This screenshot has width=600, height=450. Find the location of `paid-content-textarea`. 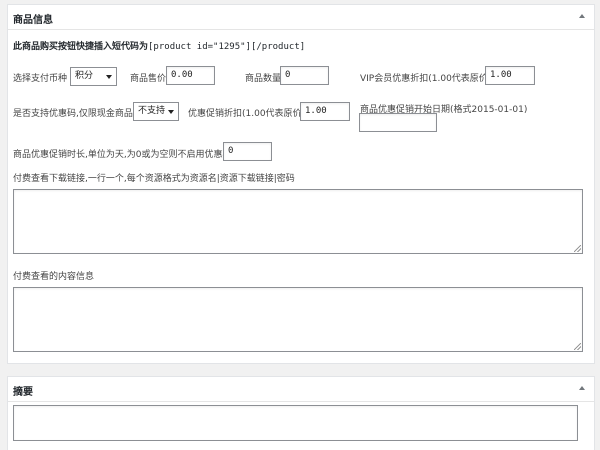

paid-content-textarea is located at coordinates (298, 319).